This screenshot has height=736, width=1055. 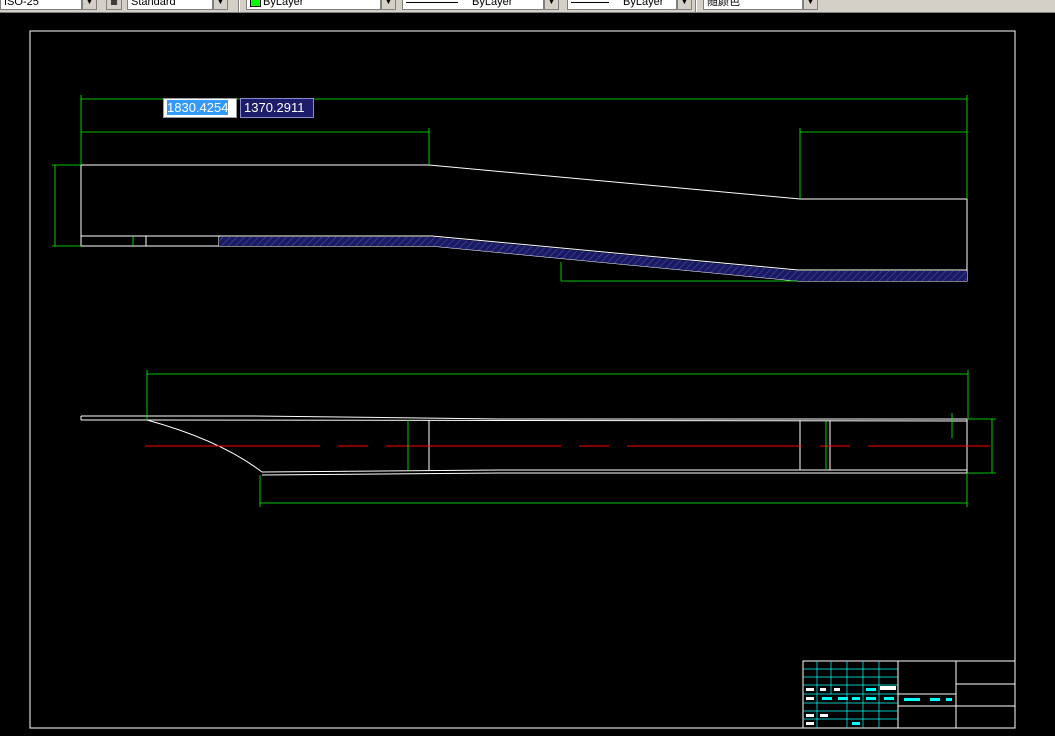 What do you see at coordinates (622, 5) in the screenshot?
I see `lineweight-dropdown: ByLayer` at bounding box center [622, 5].